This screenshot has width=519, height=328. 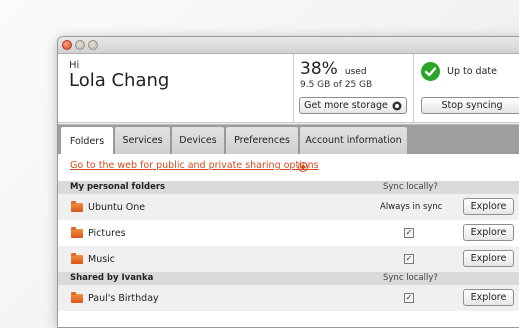 What do you see at coordinates (355, 72) in the screenshot?
I see `storage-used-label: used` at bounding box center [355, 72].